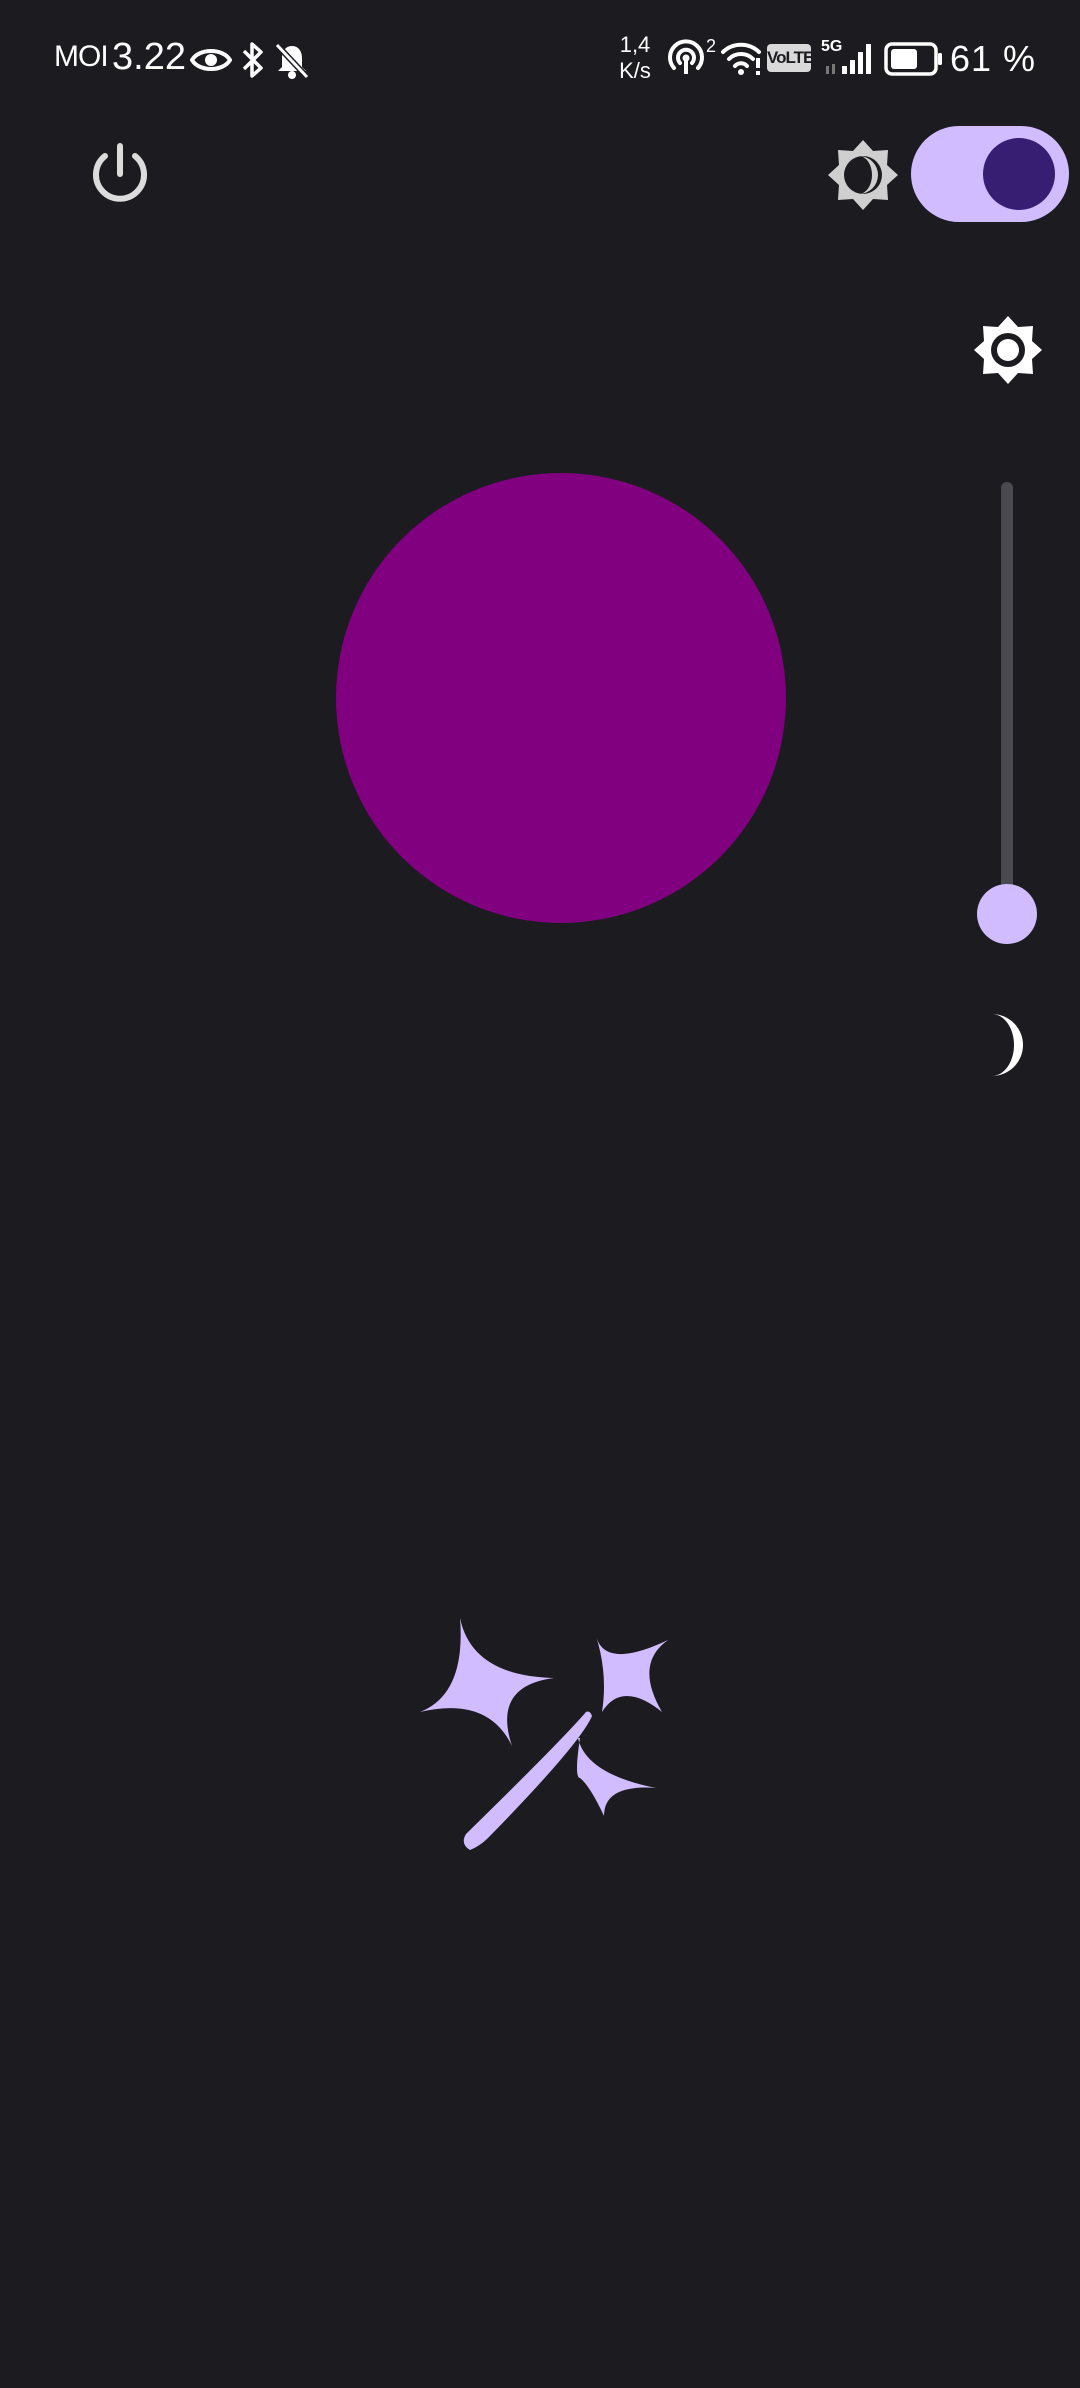 The height and width of the screenshot is (2388, 1080). I want to click on status-bar: MOI 3.22 1,4 K/s 2 VoLTE 5G 61 %, so click(540, 60).